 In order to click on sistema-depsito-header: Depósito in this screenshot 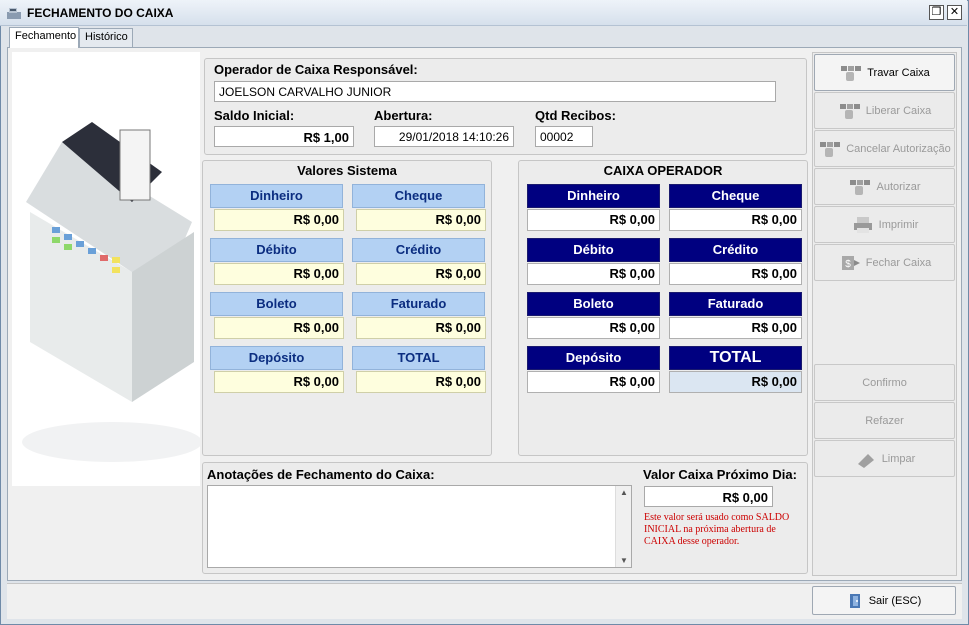, I will do `click(276, 358)`.